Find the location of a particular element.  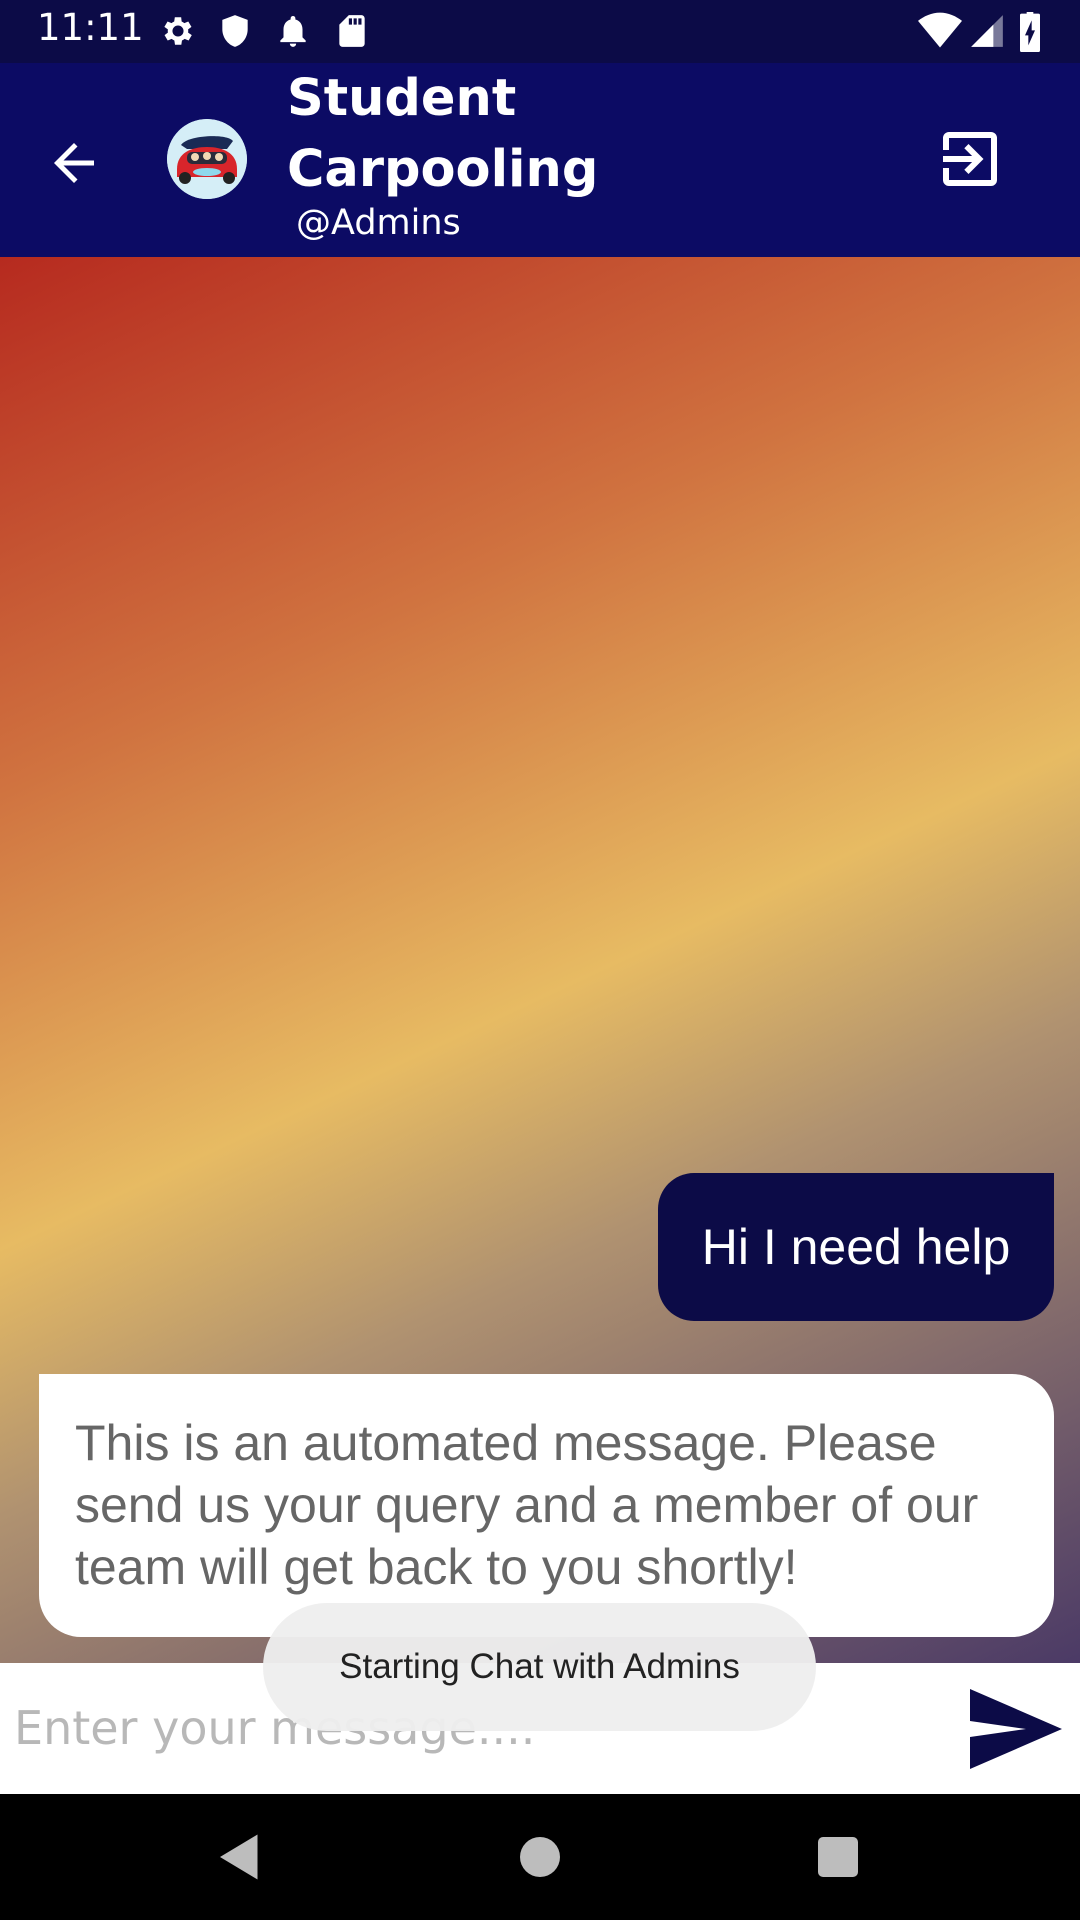

arrow-left-icon is located at coordinates (74, 163).